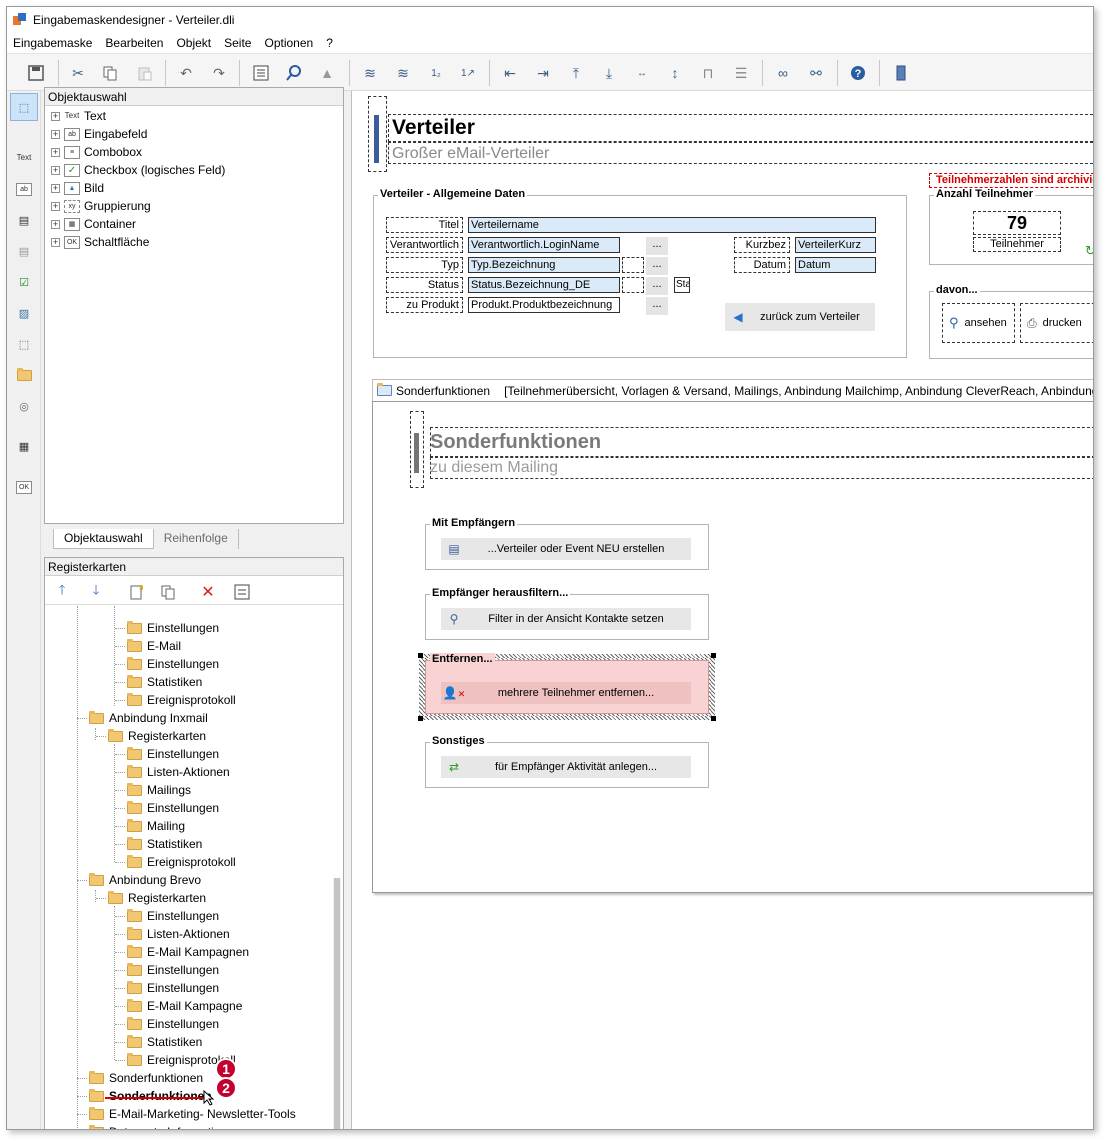 The image size is (1106, 1141). I want to click on layer-up-icon: ≋, so click(370, 73).